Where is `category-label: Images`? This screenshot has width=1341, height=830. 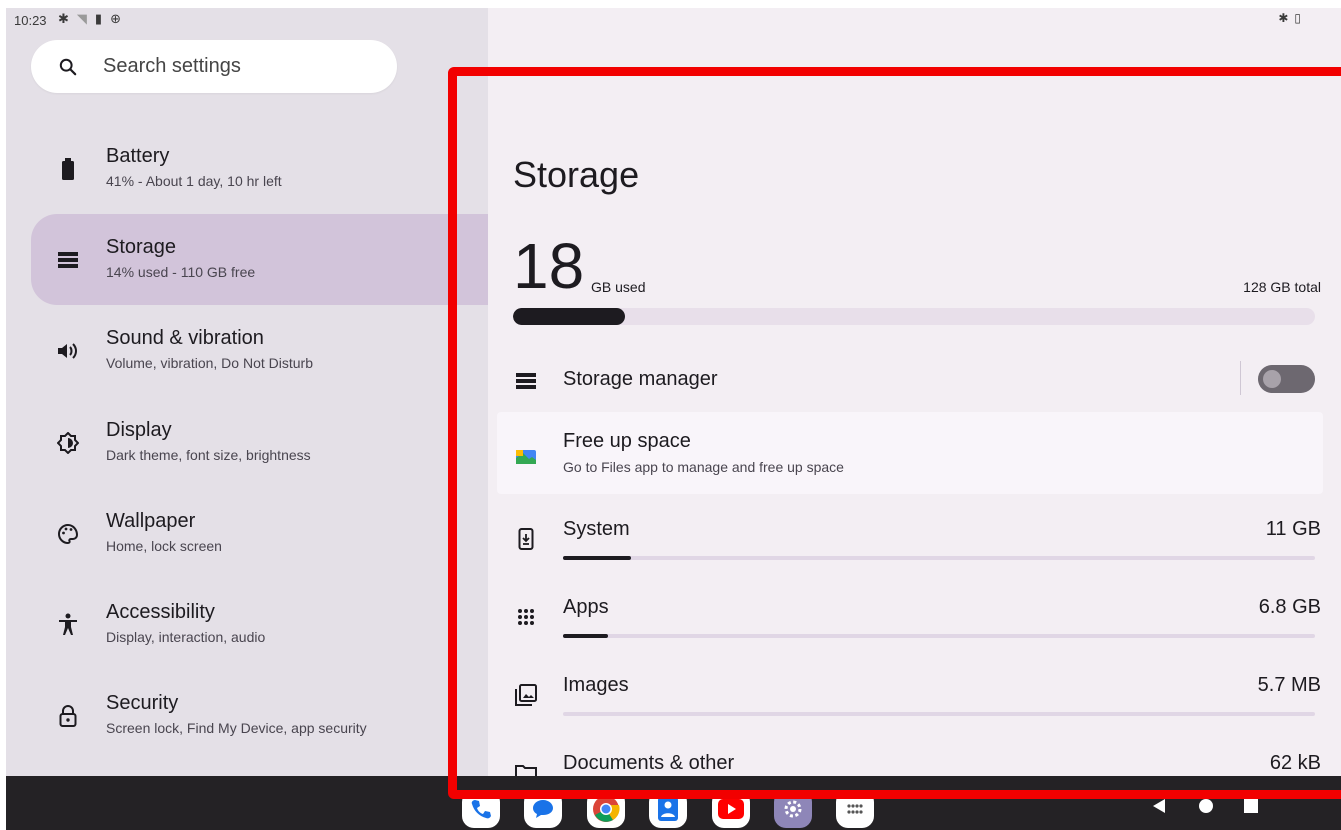
category-label: Images is located at coordinates (596, 685).